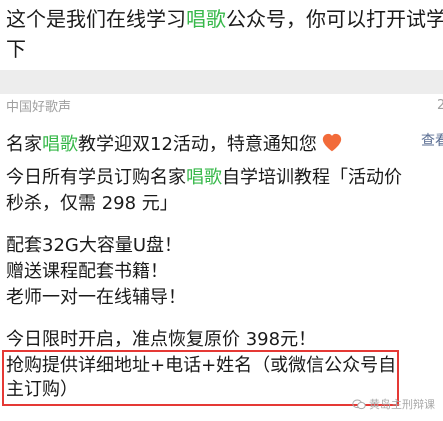  What do you see at coordinates (38, 108) in the screenshot?
I see `article-source-name: 中国好歌声` at bounding box center [38, 108].